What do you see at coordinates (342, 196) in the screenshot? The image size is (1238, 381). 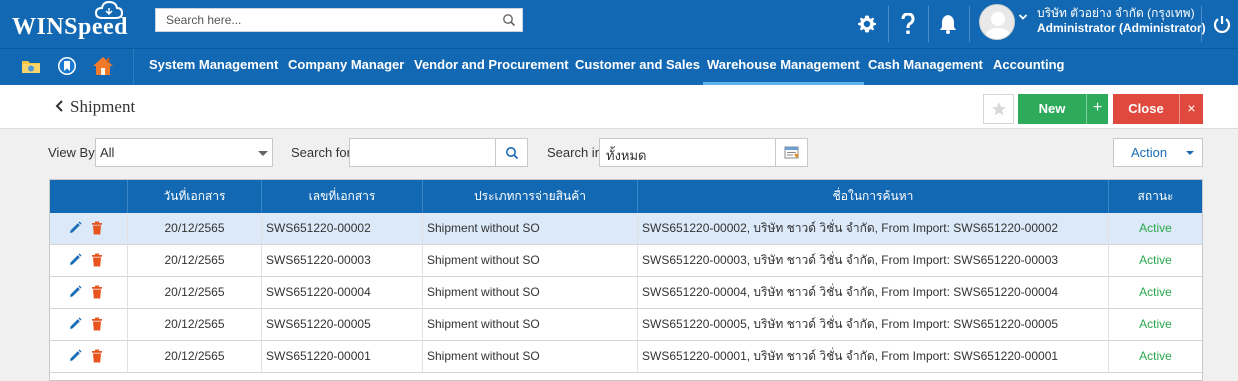 I see `column-header-doc-no: เลขที่เอกสาร` at bounding box center [342, 196].